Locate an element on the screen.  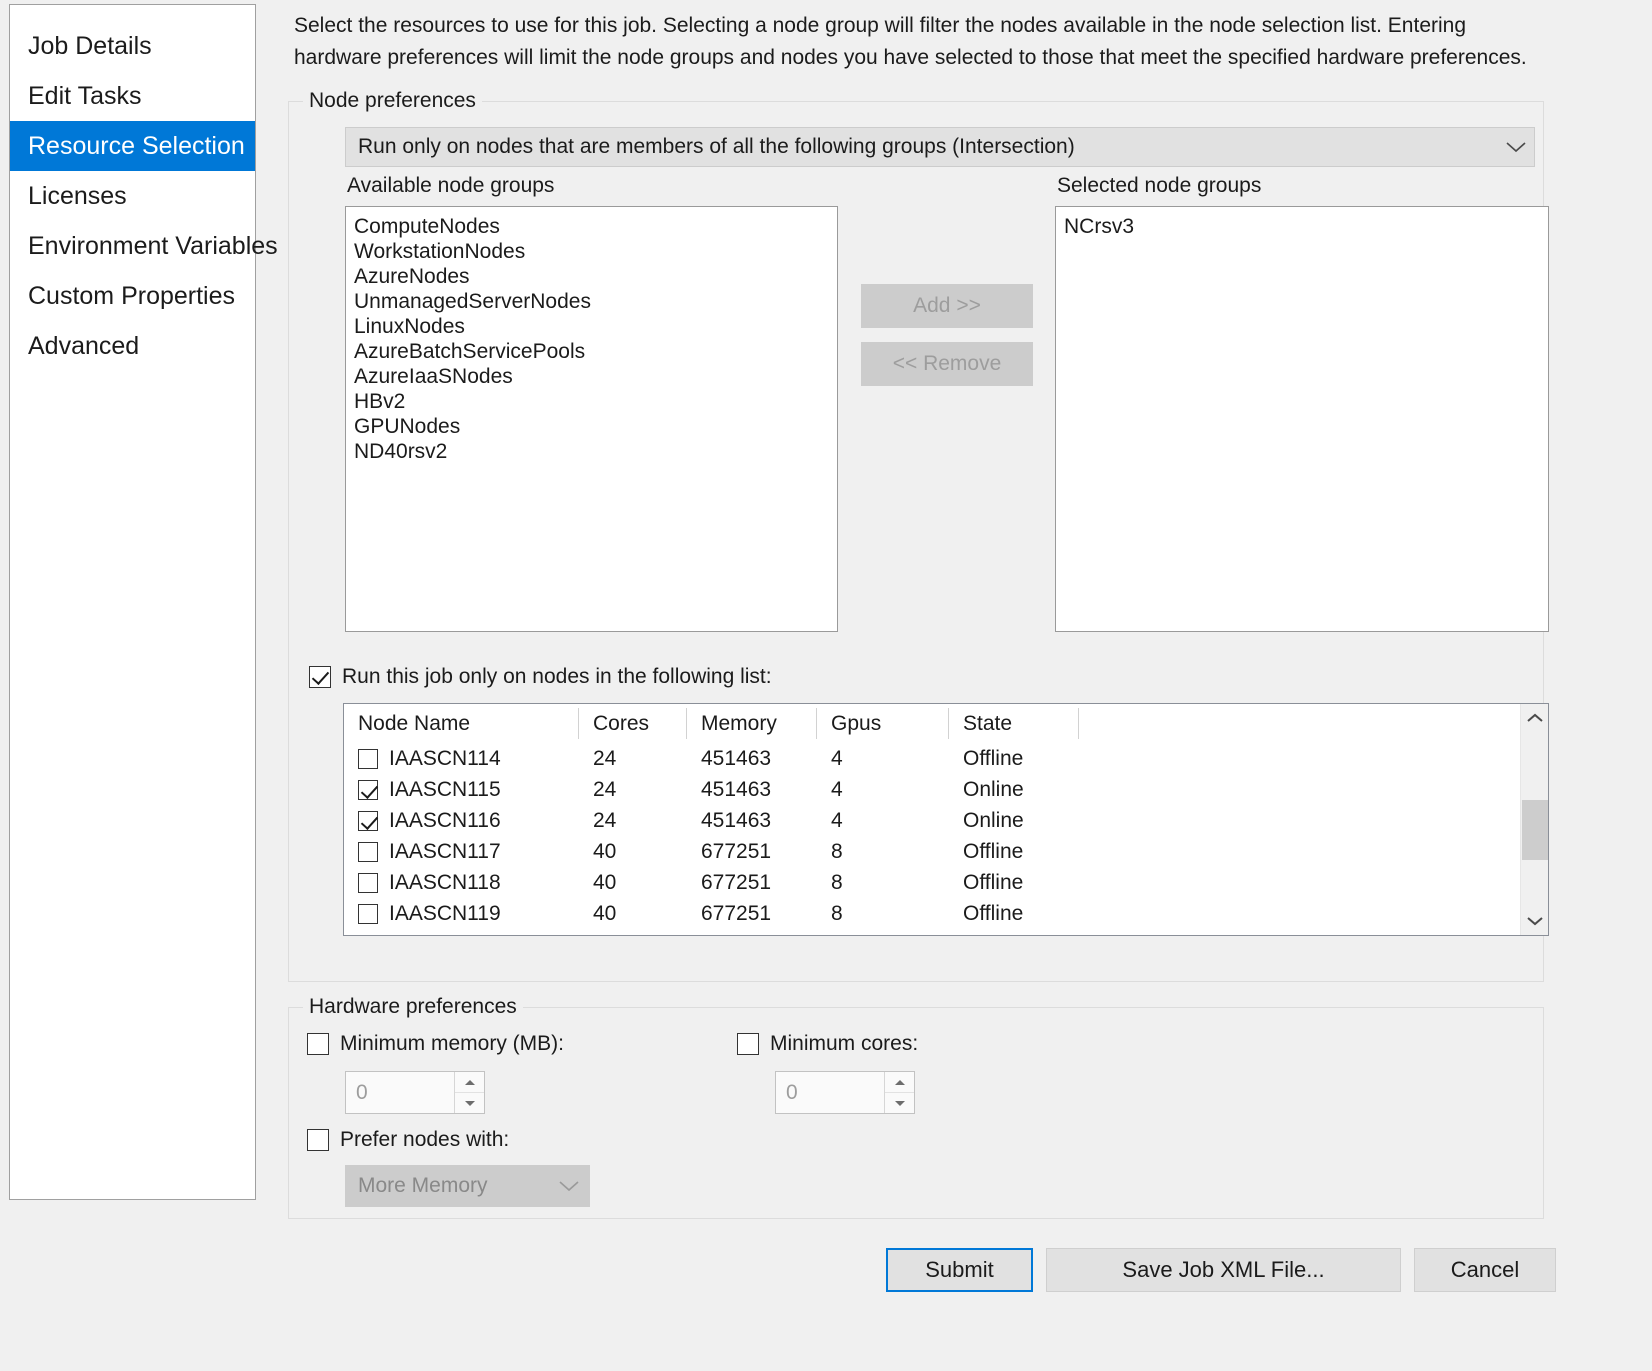
prefer-nodes-combo: More Memory is located at coordinates (467, 1186).